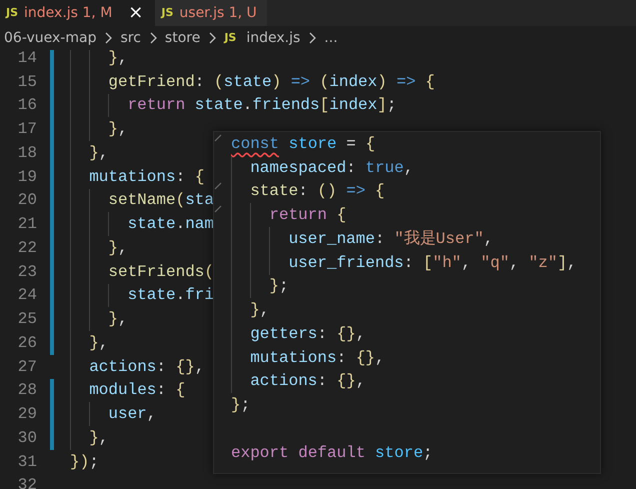 The width and height of the screenshot is (636, 489). I want to click on code-line: setFriends(, so click(142, 272).